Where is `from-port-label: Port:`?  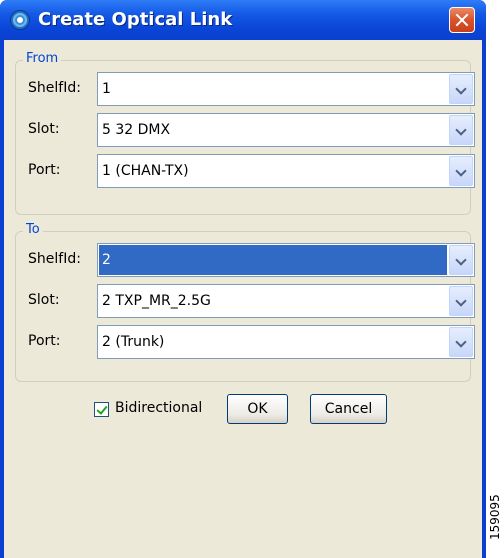
from-port-label: Port: is located at coordinates (44, 170).